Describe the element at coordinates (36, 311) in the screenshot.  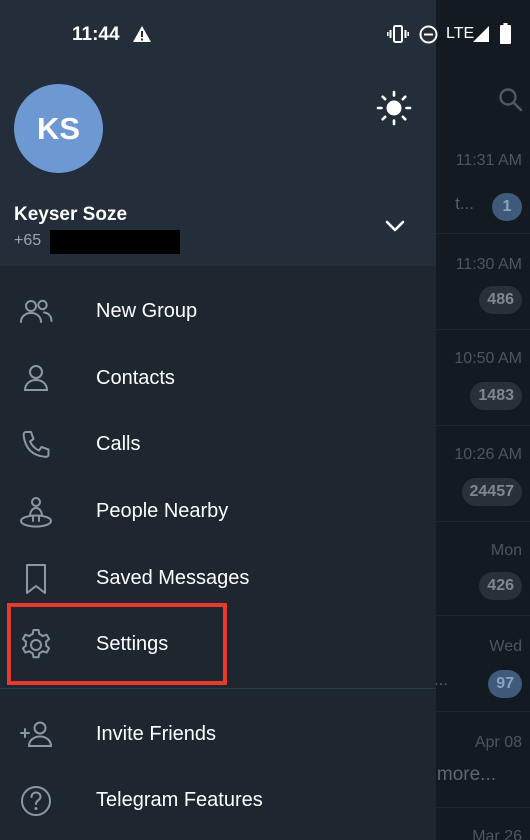
I see `group-icon` at that location.